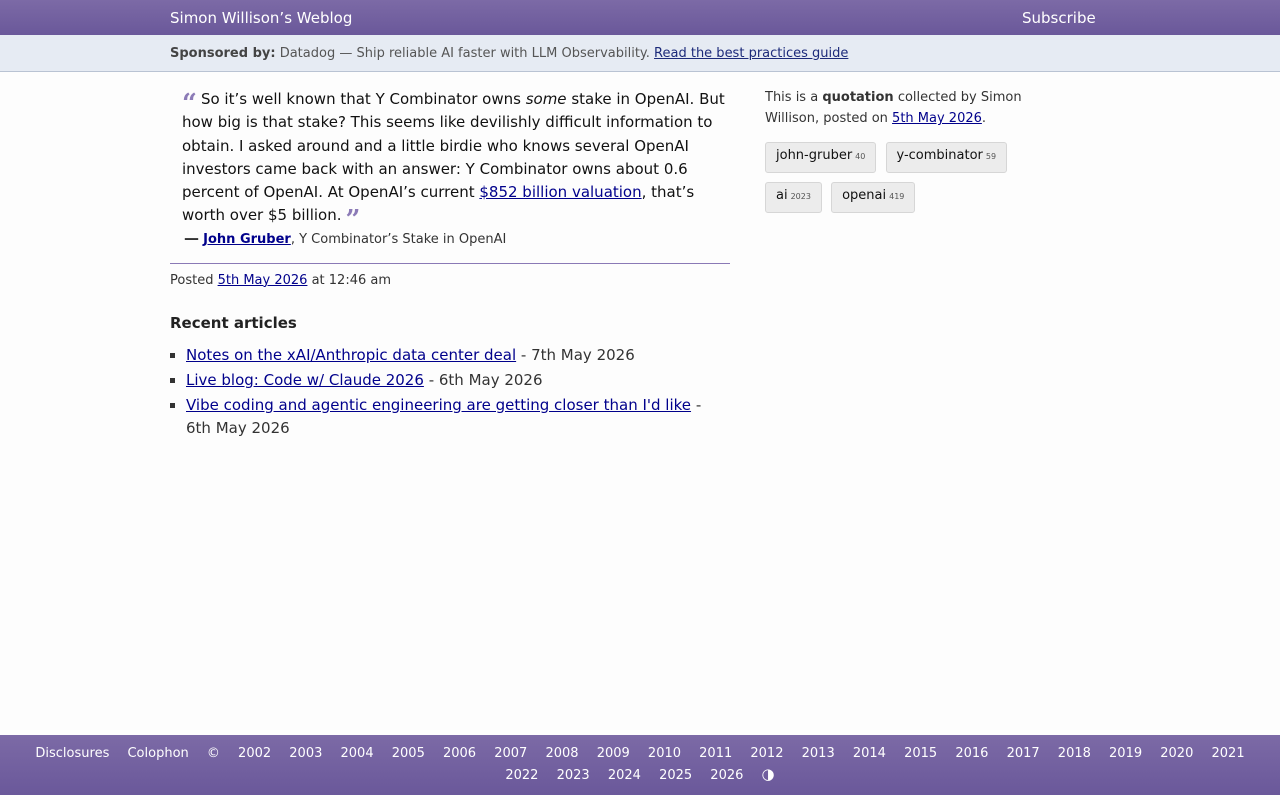  Describe the element at coordinates (1059, 18) in the screenshot. I see `subscribe-link: Subscribe` at that location.